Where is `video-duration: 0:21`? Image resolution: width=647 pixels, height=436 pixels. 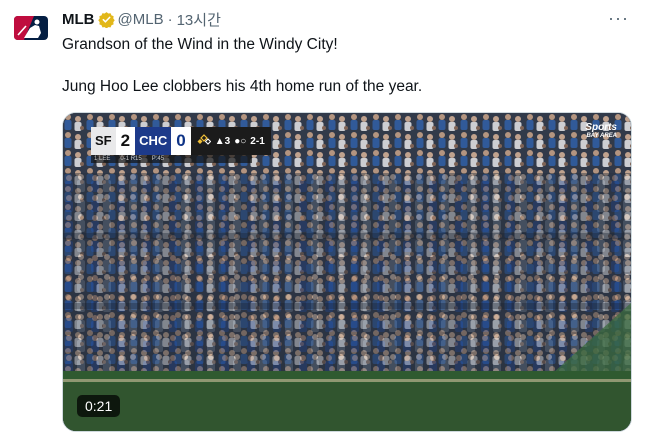
video-duration: 0:21 is located at coordinates (99, 406).